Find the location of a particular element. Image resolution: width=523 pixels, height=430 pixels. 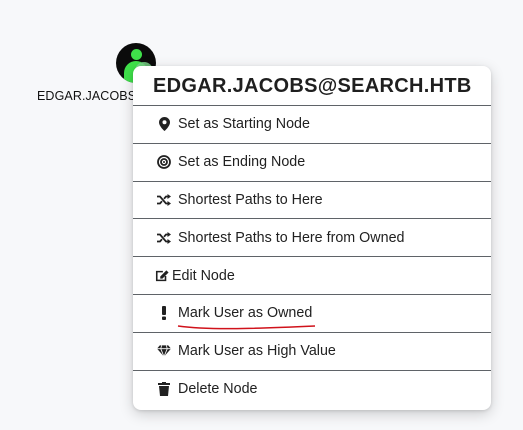

user-icon is located at coordinates (136, 54).